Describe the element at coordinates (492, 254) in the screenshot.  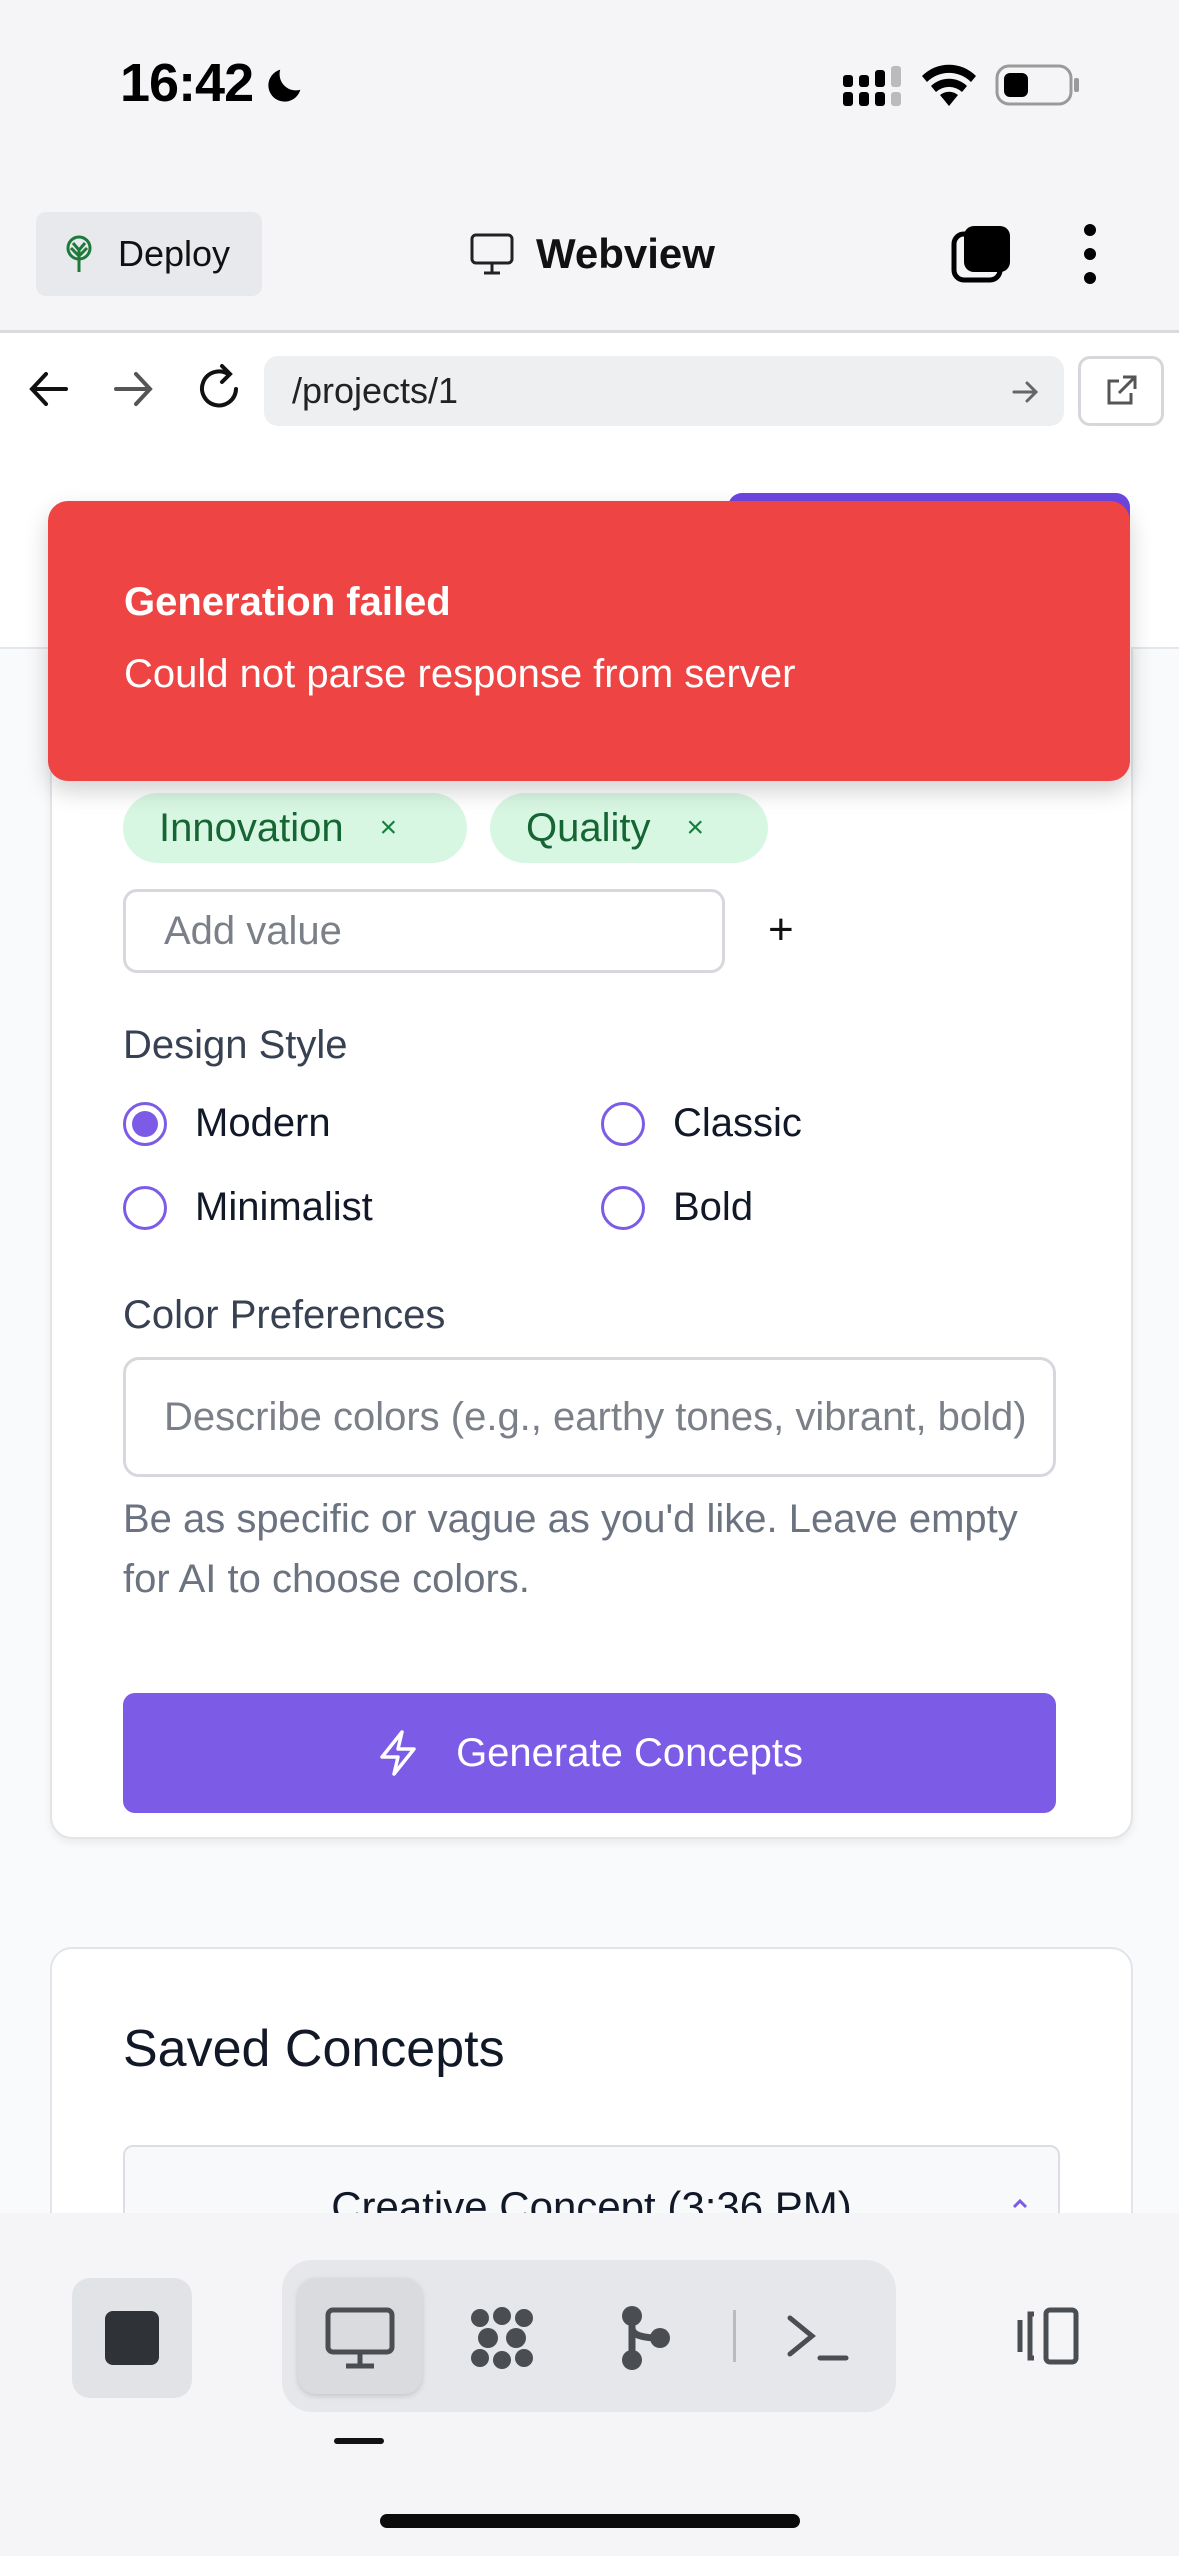
I see `monitor-icon` at that location.